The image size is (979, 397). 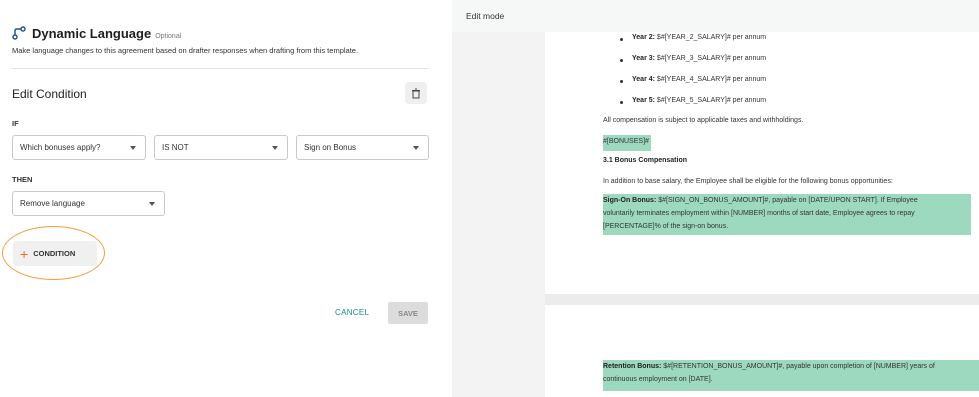 What do you see at coordinates (362, 147) in the screenshot?
I see `value-select: Sign on Bonus` at bounding box center [362, 147].